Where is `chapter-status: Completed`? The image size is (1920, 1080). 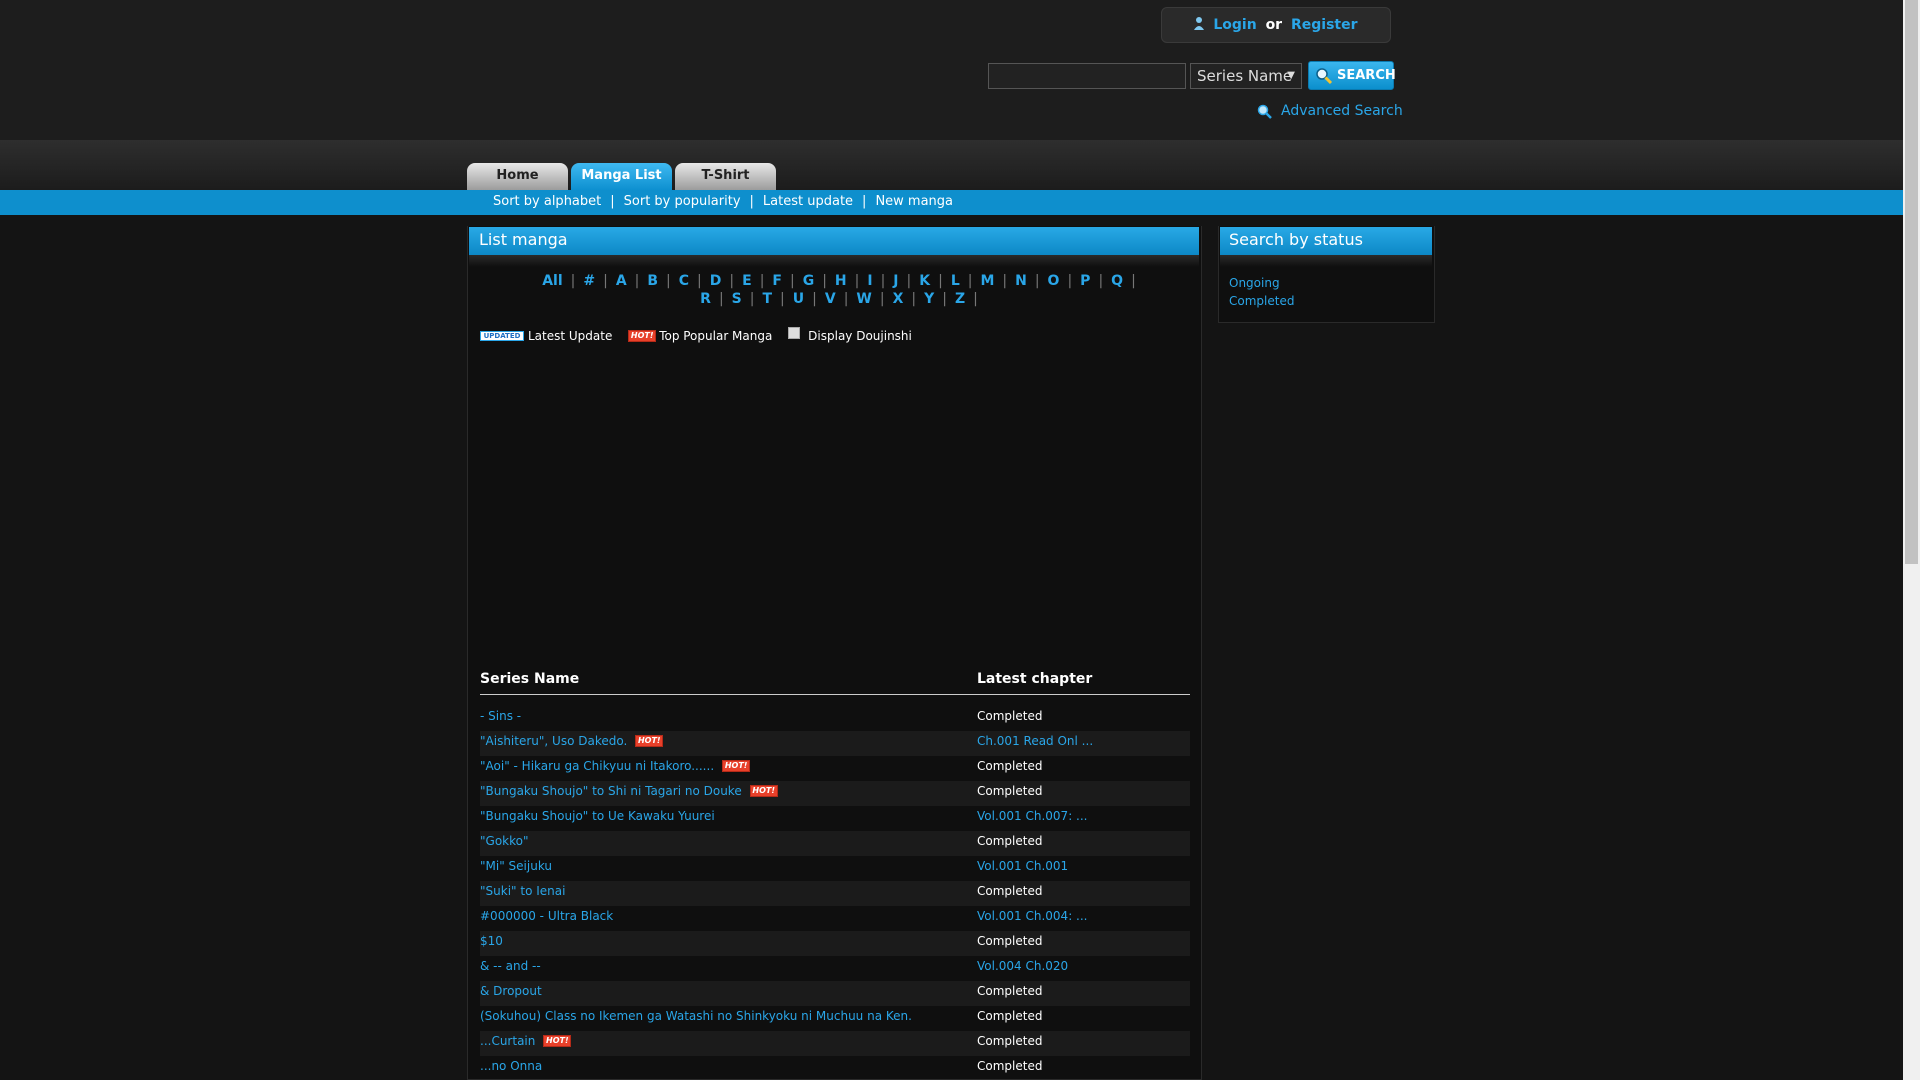 chapter-status: Completed is located at coordinates (1010, 1066).